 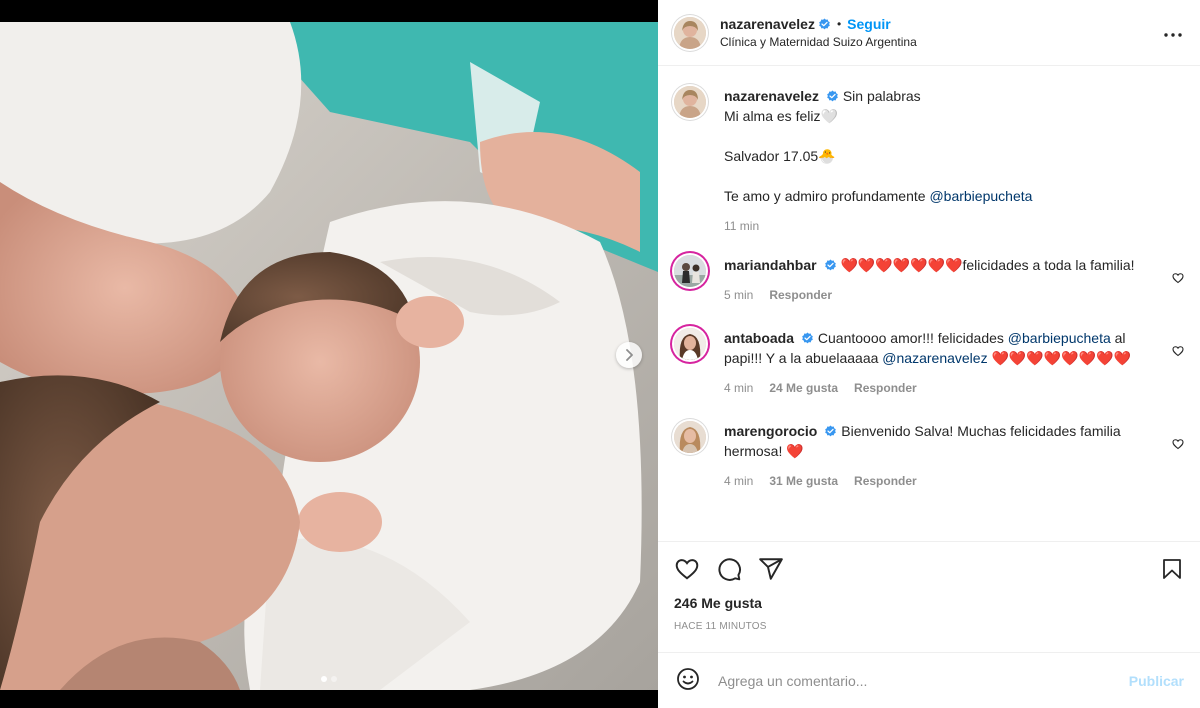 I want to click on comment-mention: @nazarenavelez, so click(x=934, y=358).